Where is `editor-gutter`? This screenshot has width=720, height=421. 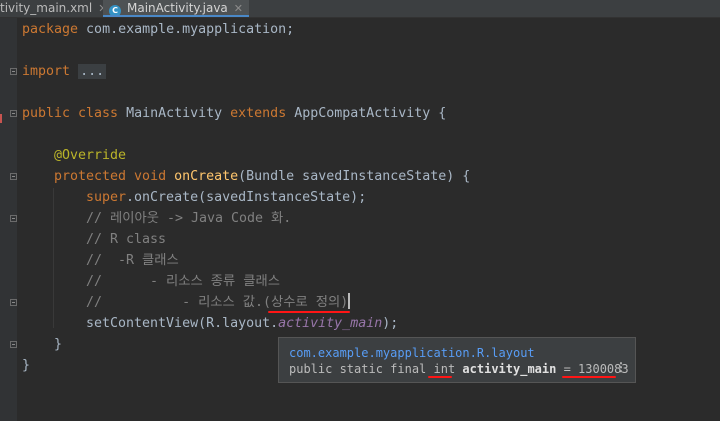
editor-gutter is located at coordinates (8, 219).